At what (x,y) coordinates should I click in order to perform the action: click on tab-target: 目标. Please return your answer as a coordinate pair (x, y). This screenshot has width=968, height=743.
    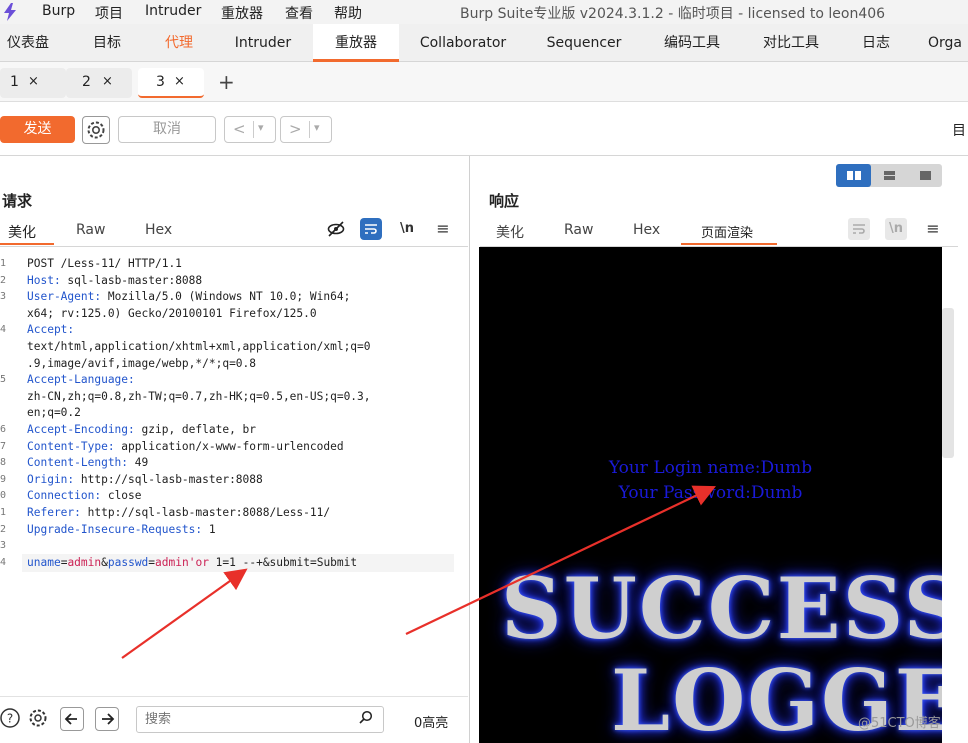
    Looking at the image, I should click on (107, 43).